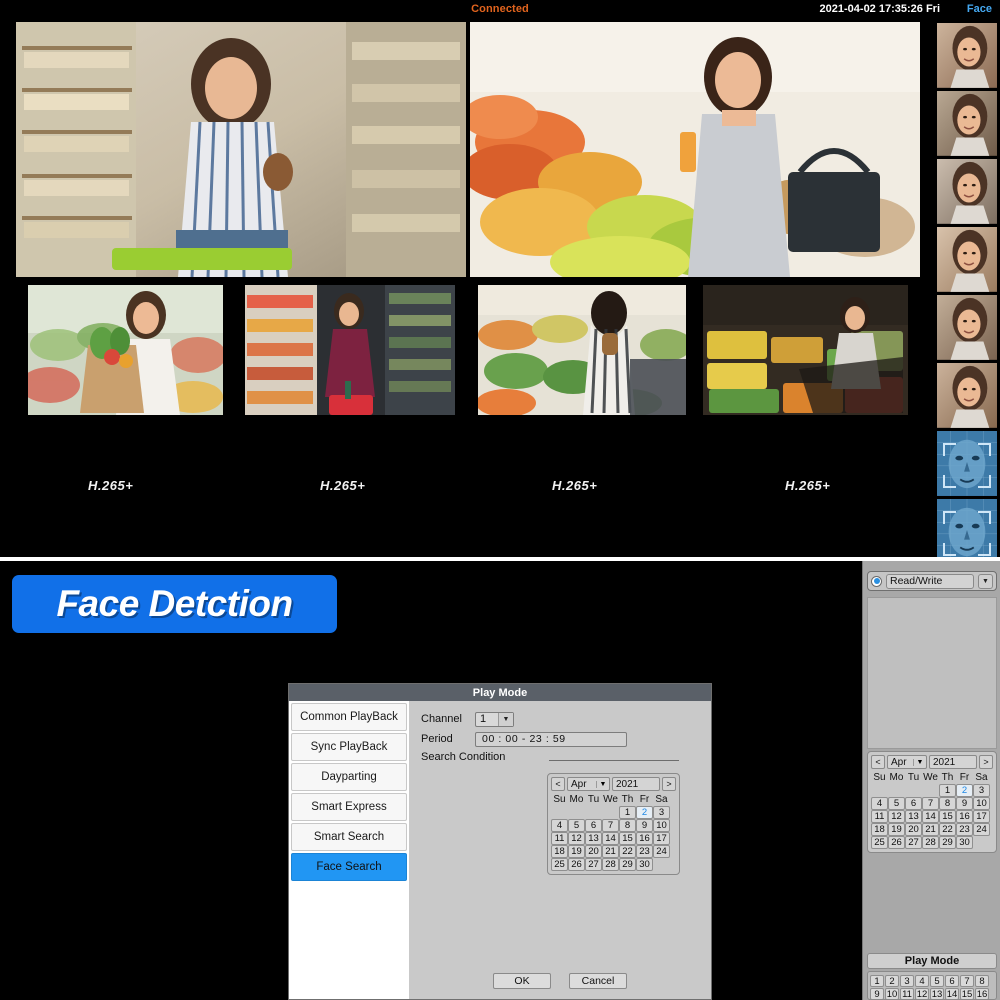 This screenshot has height=1000, width=1000. Describe the element at coordinates (937, 993) in the screenshot. I see `channel-button: 13` at that location.